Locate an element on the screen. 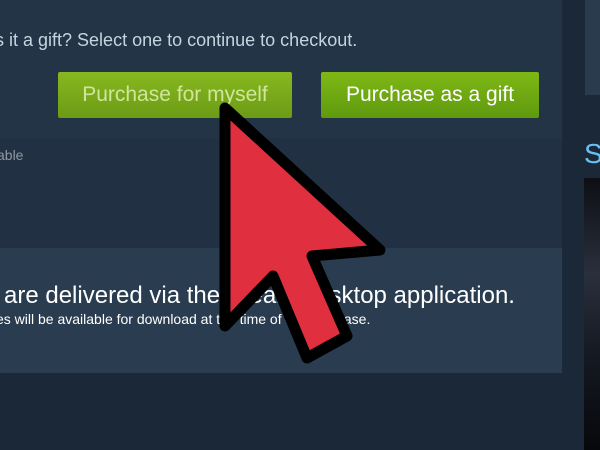 The image size is (600, 450). sidebar-thumbnail is located at coordinates (592, 314).